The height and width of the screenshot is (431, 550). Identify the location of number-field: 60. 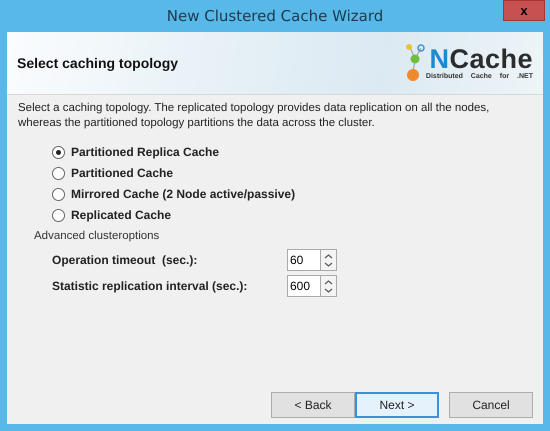
(304, 260).